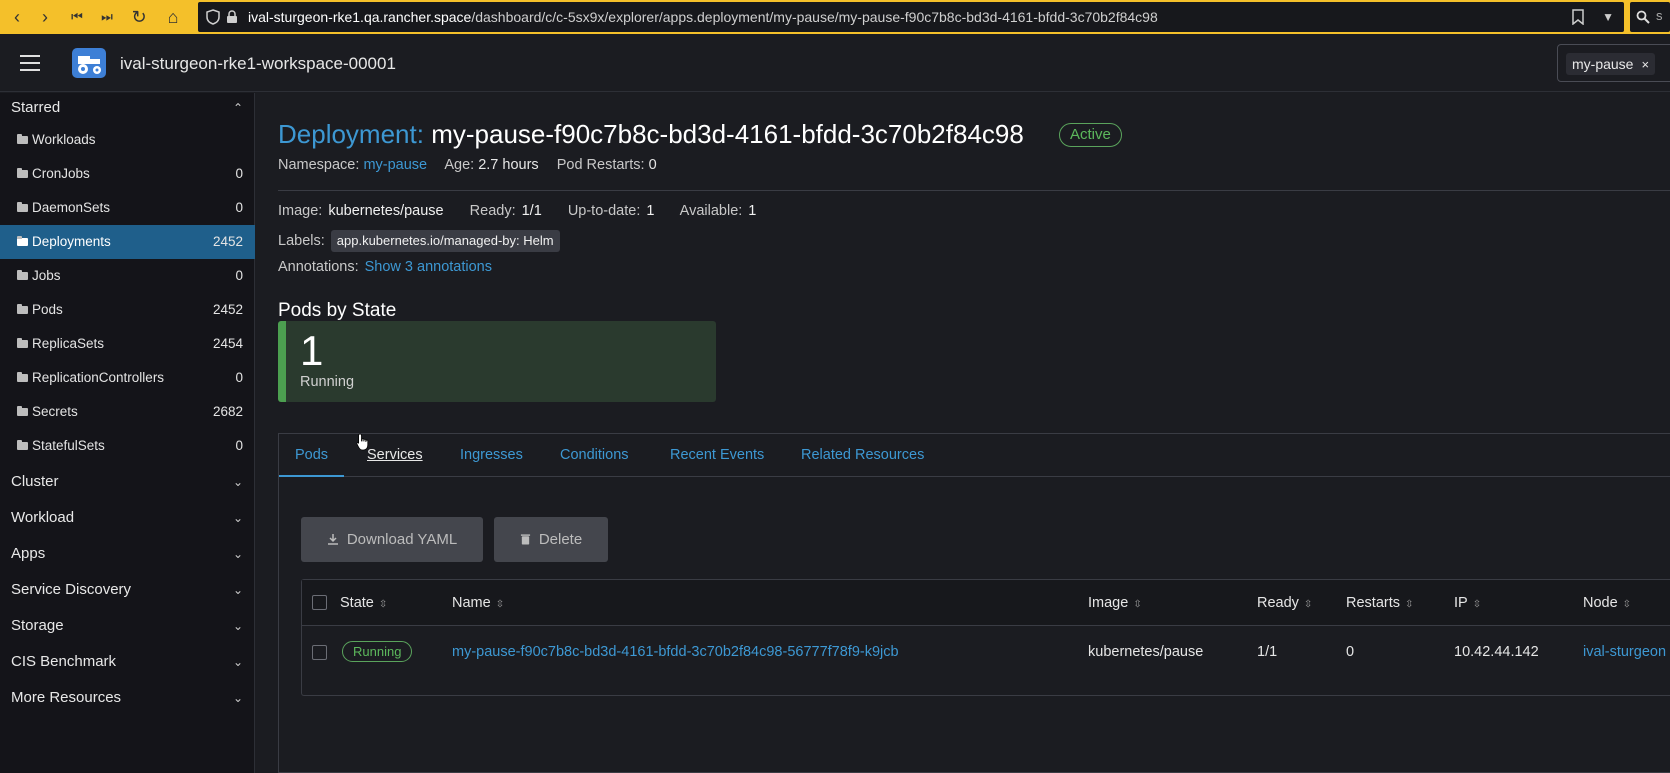  Describe the element at coordinates (1611, 64) in the screenshot. I see `namespace-chip: my-pause ×` at that location.